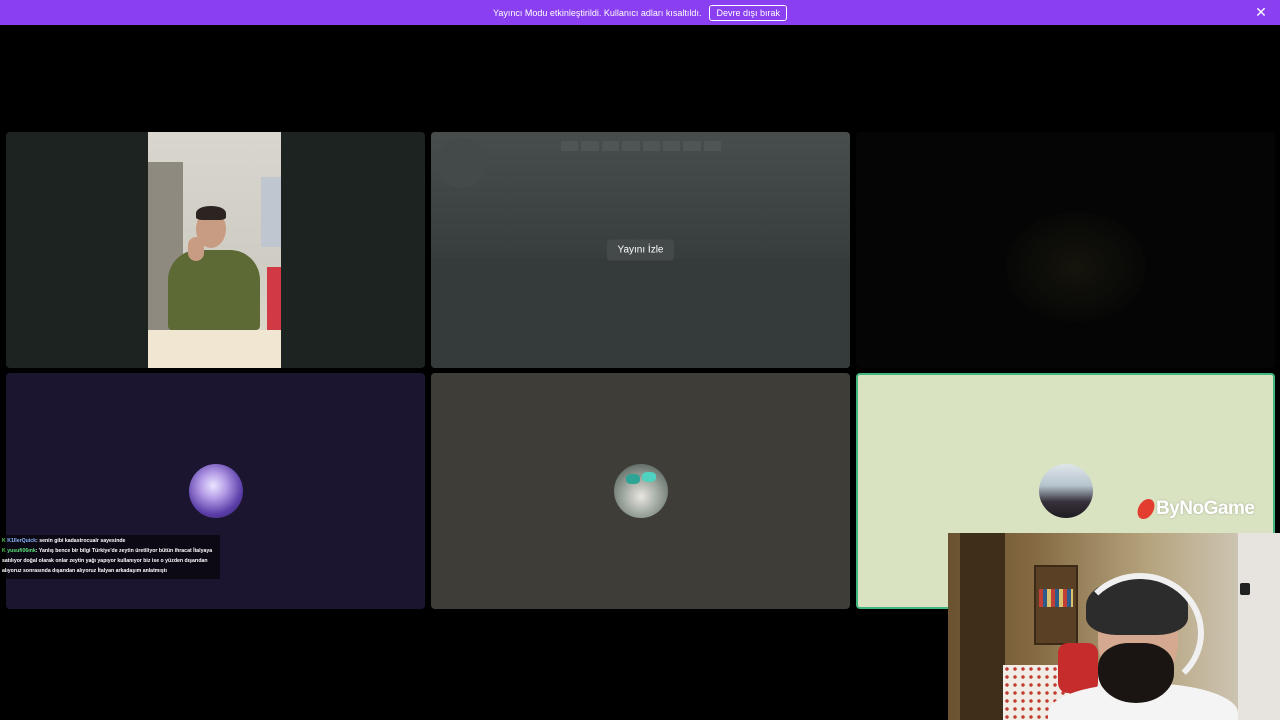  I want to click on video-tile-dark, so click(1065, 250).